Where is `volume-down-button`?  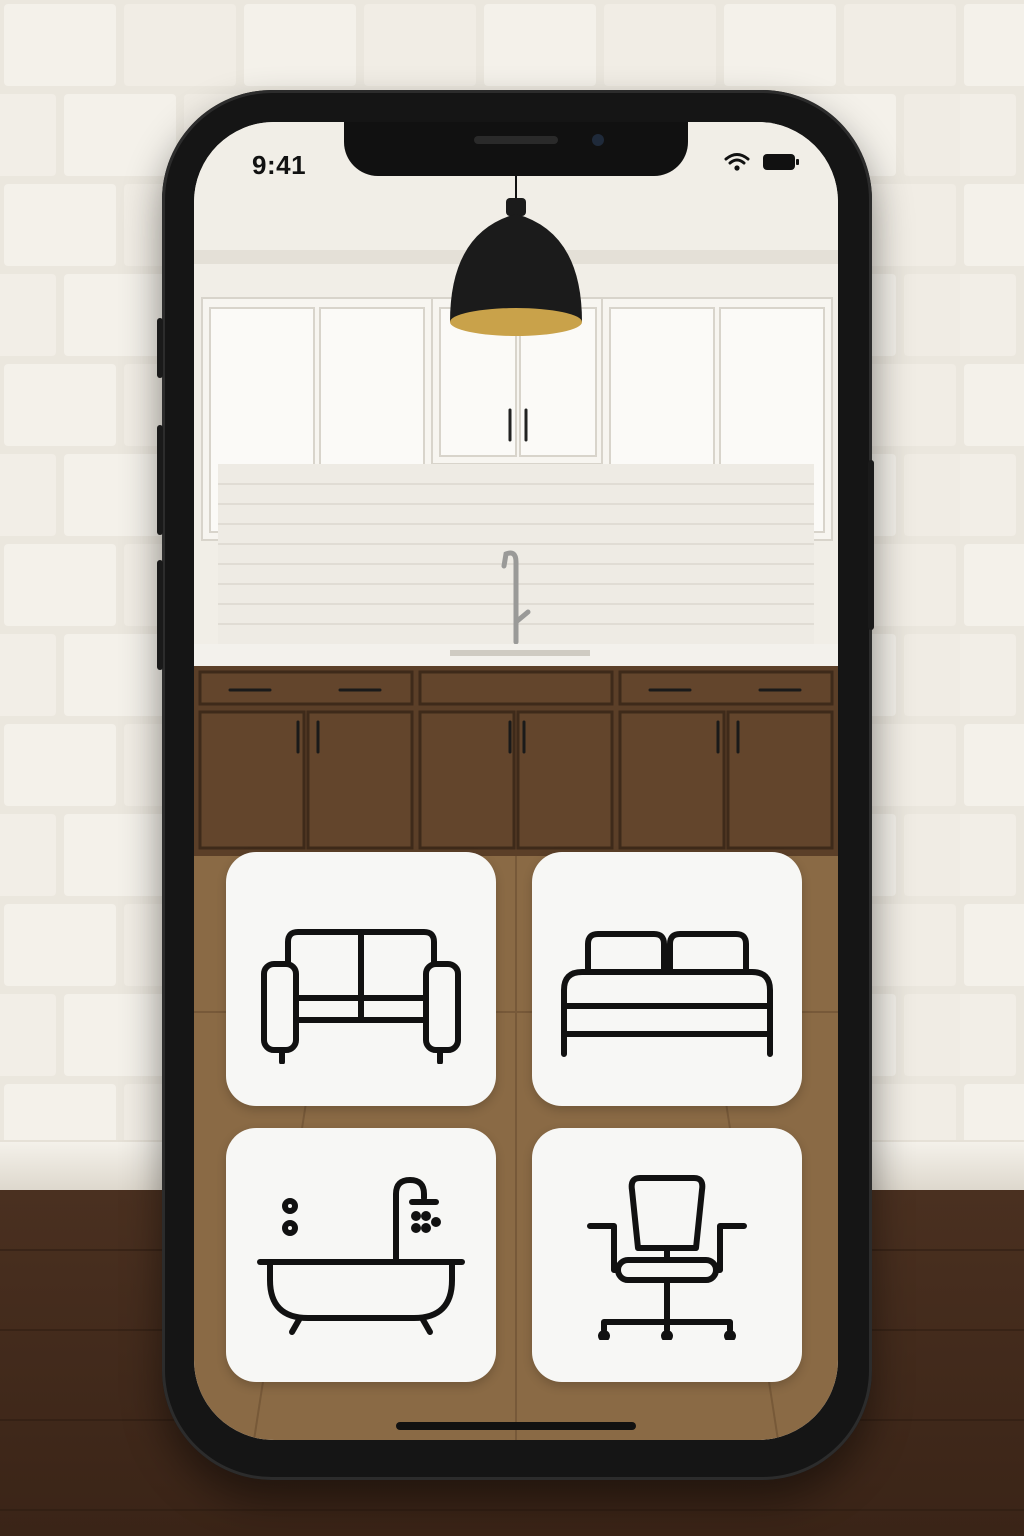
volume-down-button is located at coordinates (160, 615).